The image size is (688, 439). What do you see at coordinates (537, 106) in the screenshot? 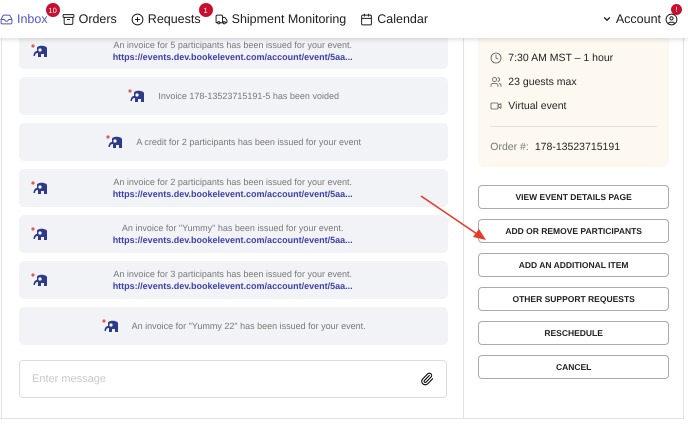
I see `event-detail: Virtual event` at bounding box center [537, 106].